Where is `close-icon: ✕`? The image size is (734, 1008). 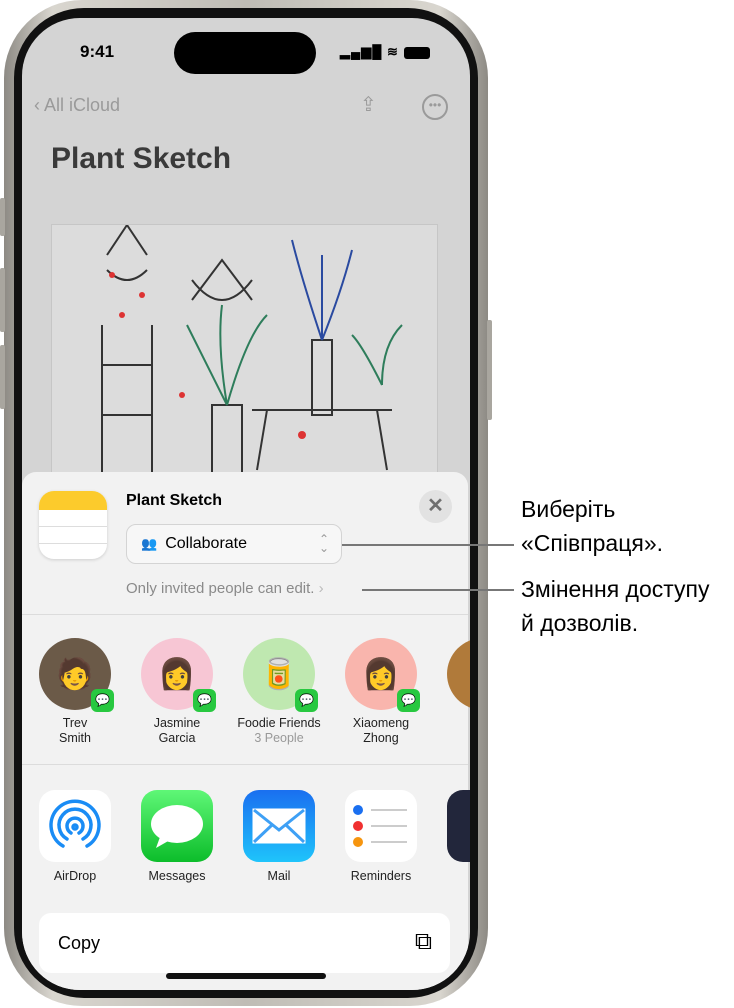
close-icon: ✕ is located at coordinates (435, 506).